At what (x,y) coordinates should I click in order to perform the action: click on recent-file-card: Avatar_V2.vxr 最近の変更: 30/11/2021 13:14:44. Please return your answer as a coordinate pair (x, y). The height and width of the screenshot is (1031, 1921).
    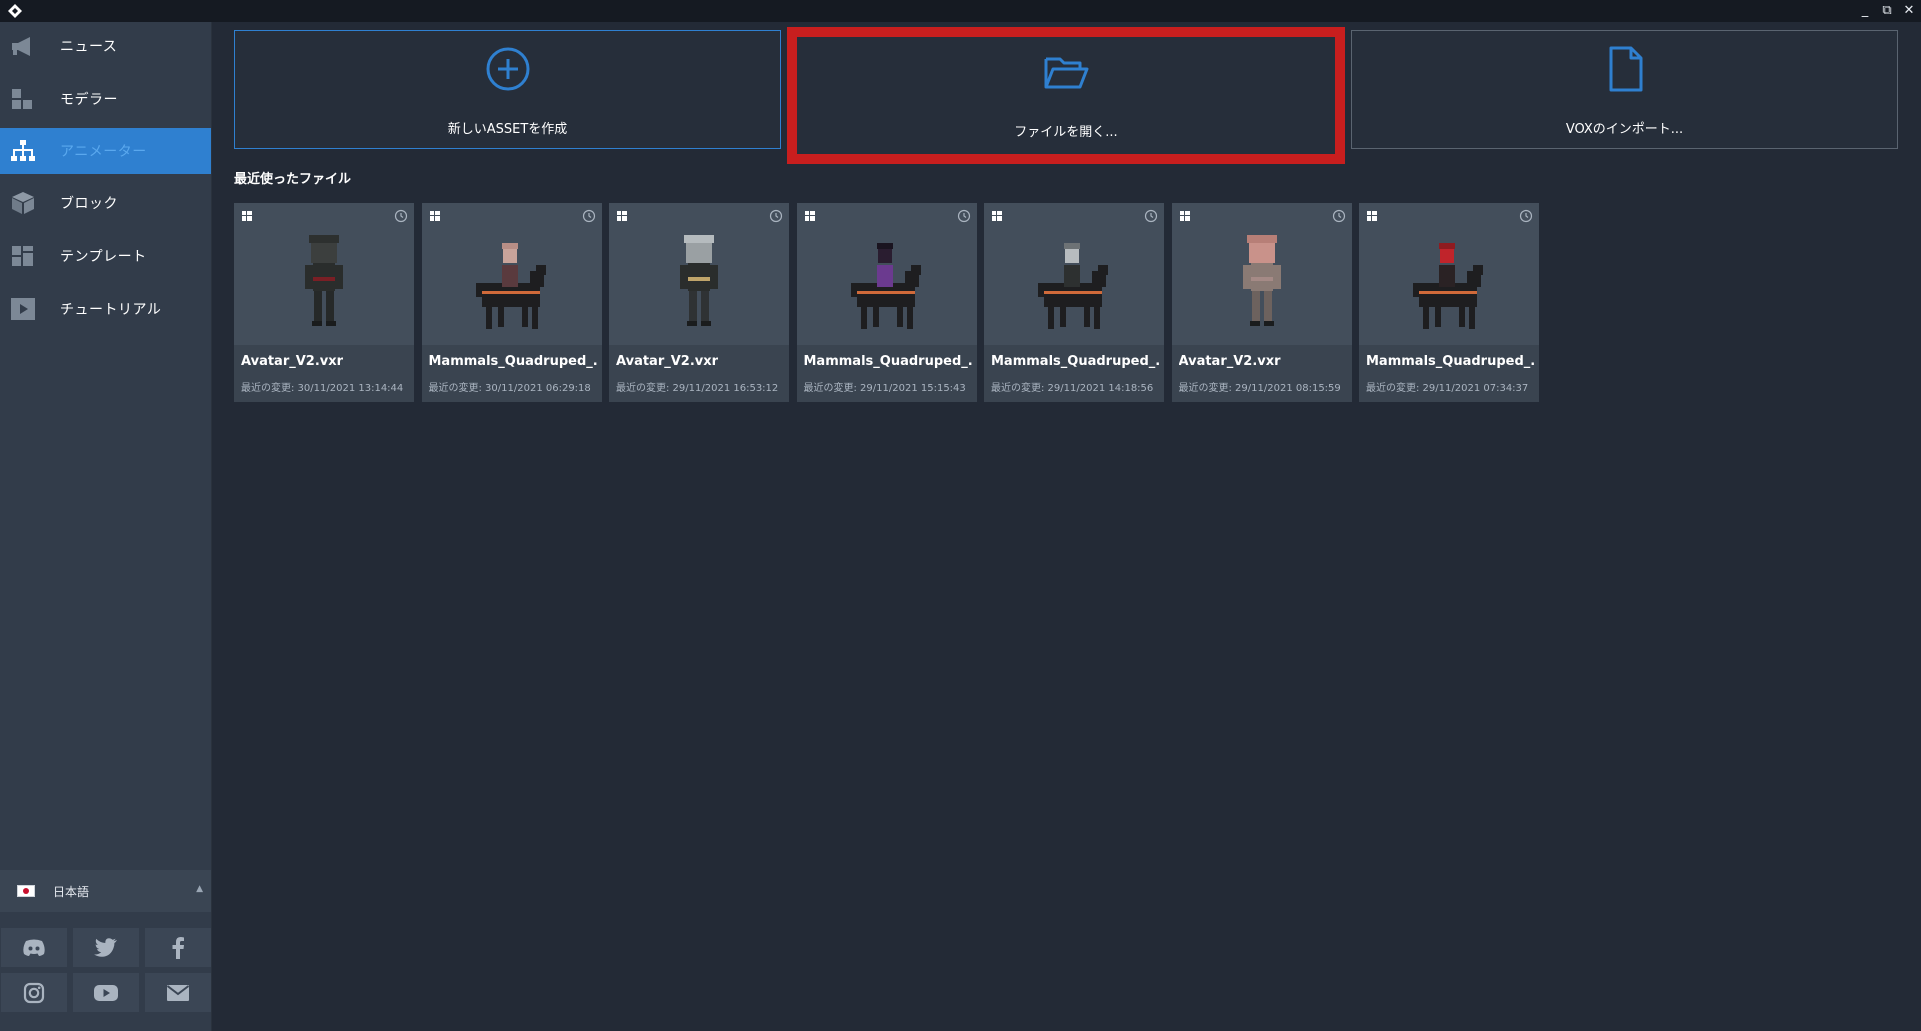
    Looking at the image, I should click on (324, 302).